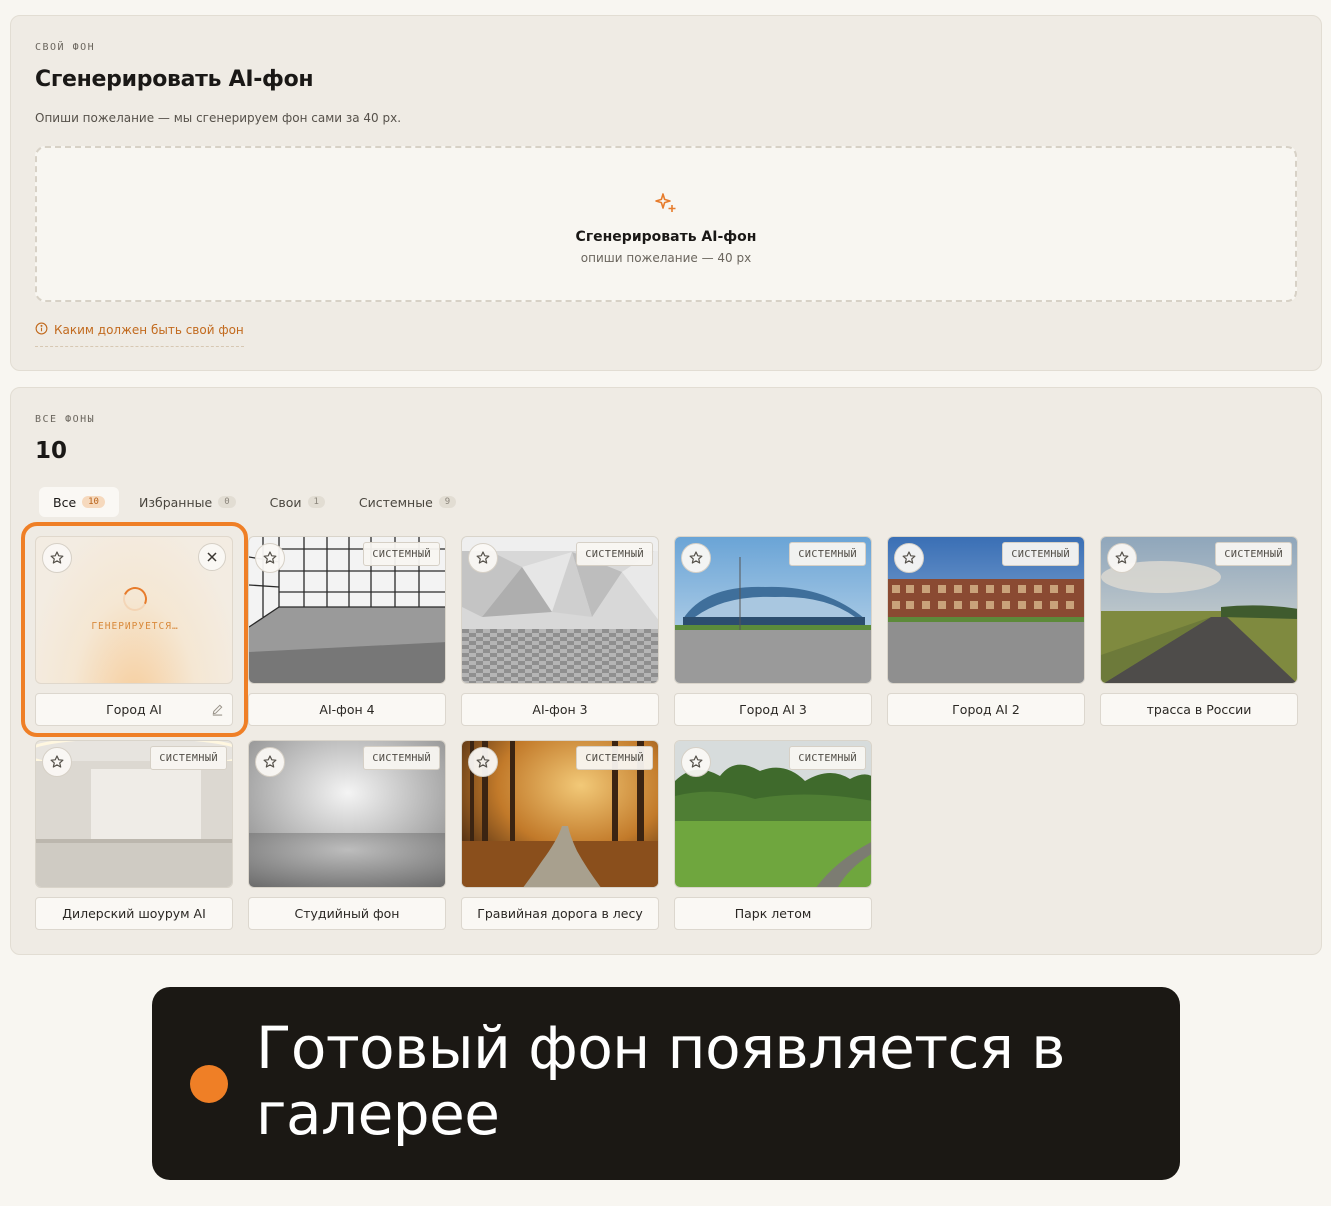  Describe the element at coordinates (666, 258) in the screenshot. I see `dropzone-subtitle: опиши пожелание — 40 px` at that location.